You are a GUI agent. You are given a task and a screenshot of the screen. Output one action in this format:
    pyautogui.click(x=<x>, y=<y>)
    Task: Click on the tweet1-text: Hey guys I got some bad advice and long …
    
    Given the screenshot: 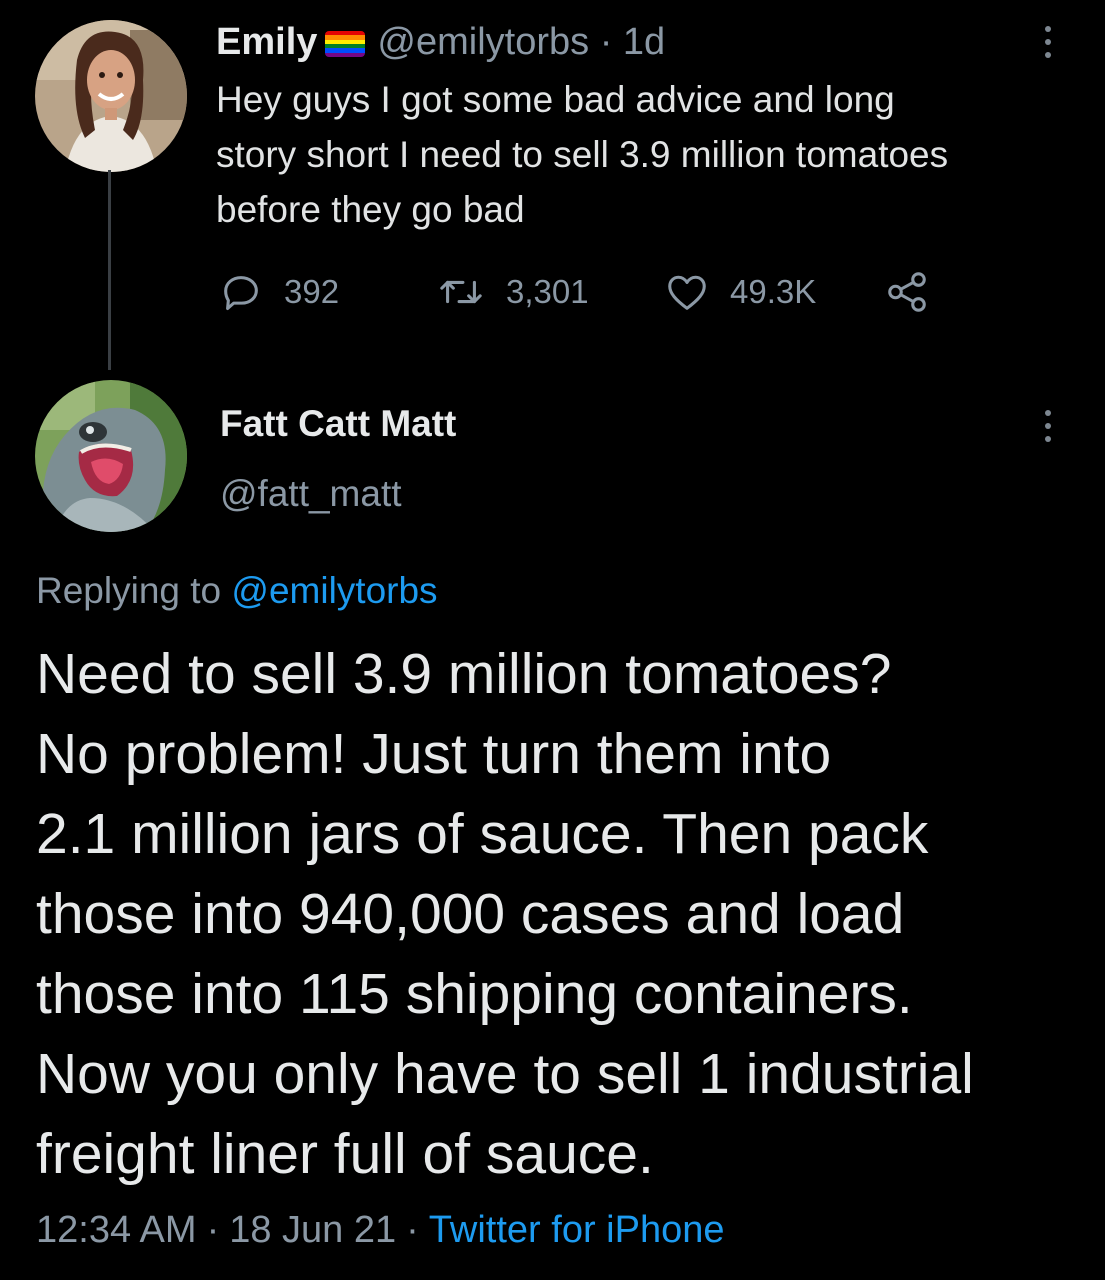 What is the action you would take?
    pyautogui.click(x=582, y=154)
    